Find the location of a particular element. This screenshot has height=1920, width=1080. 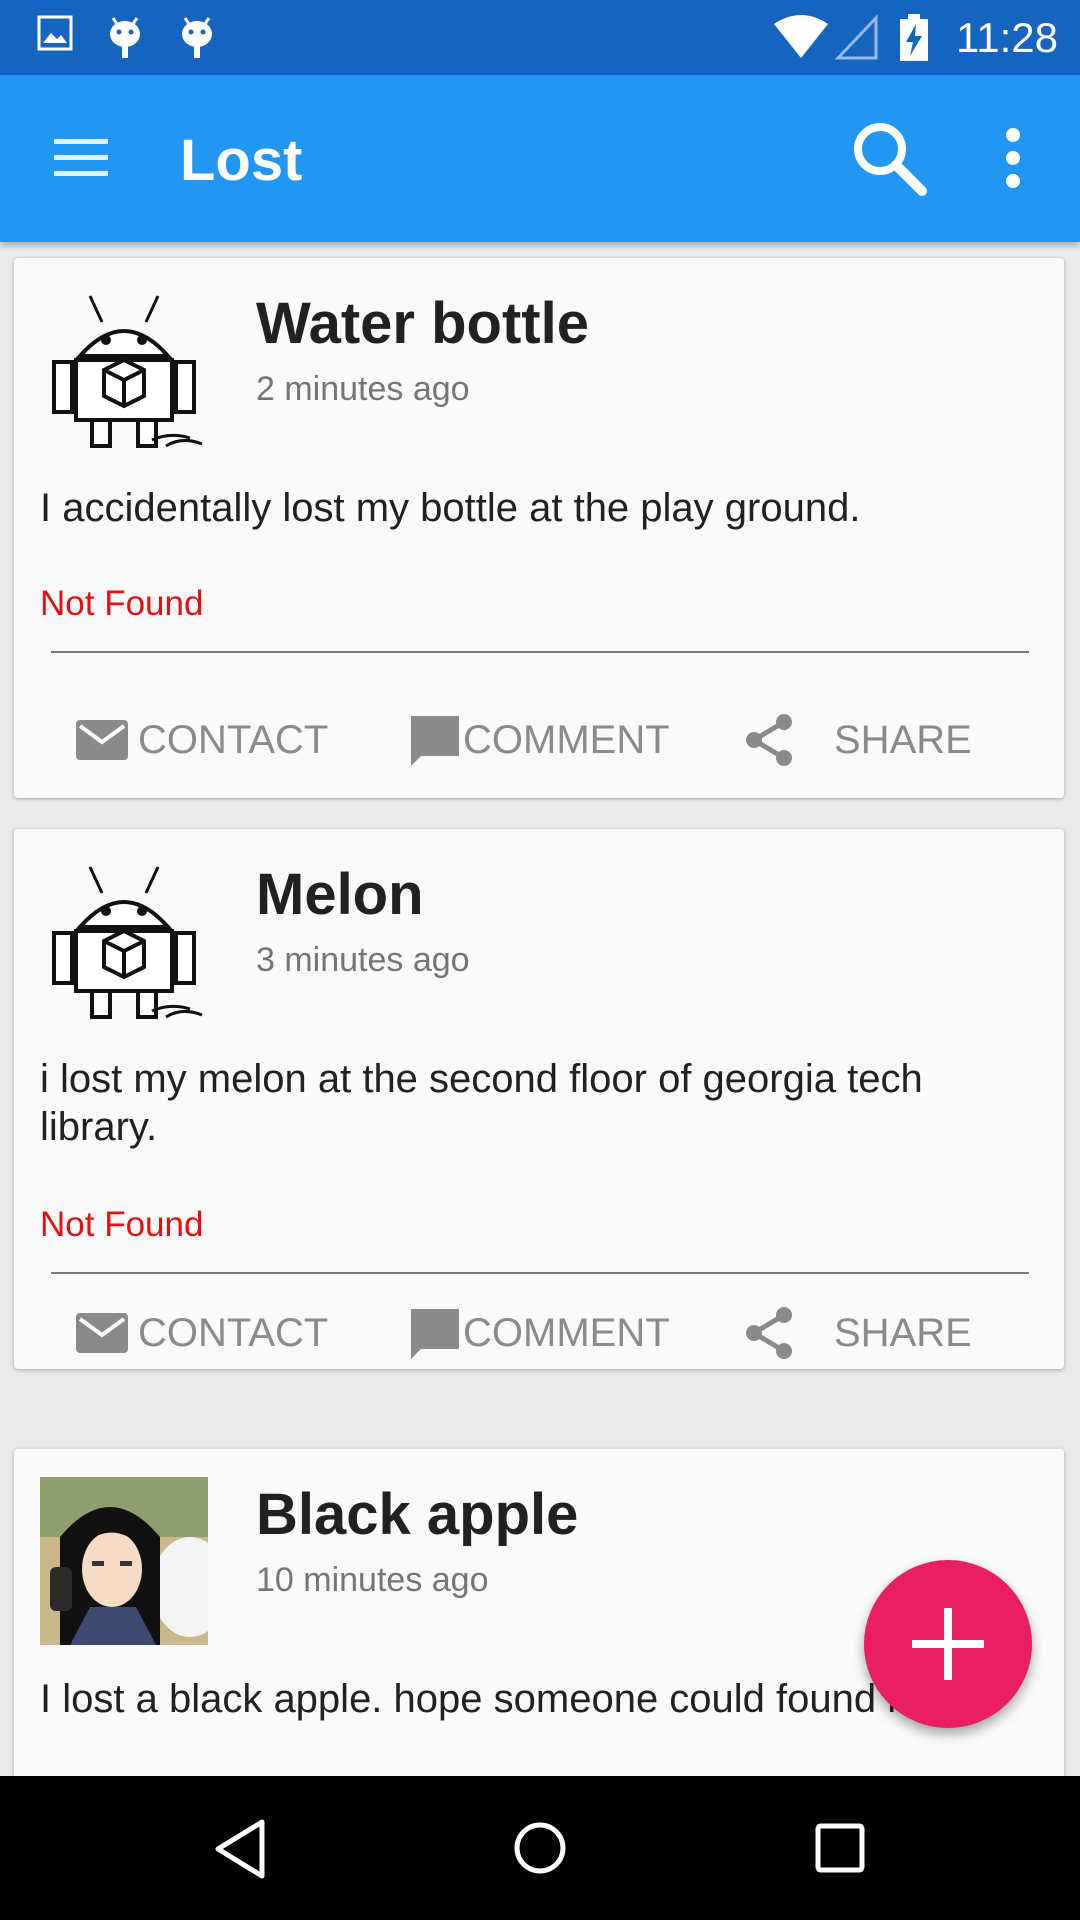

home-icon is located at coordinates (540, 1848).